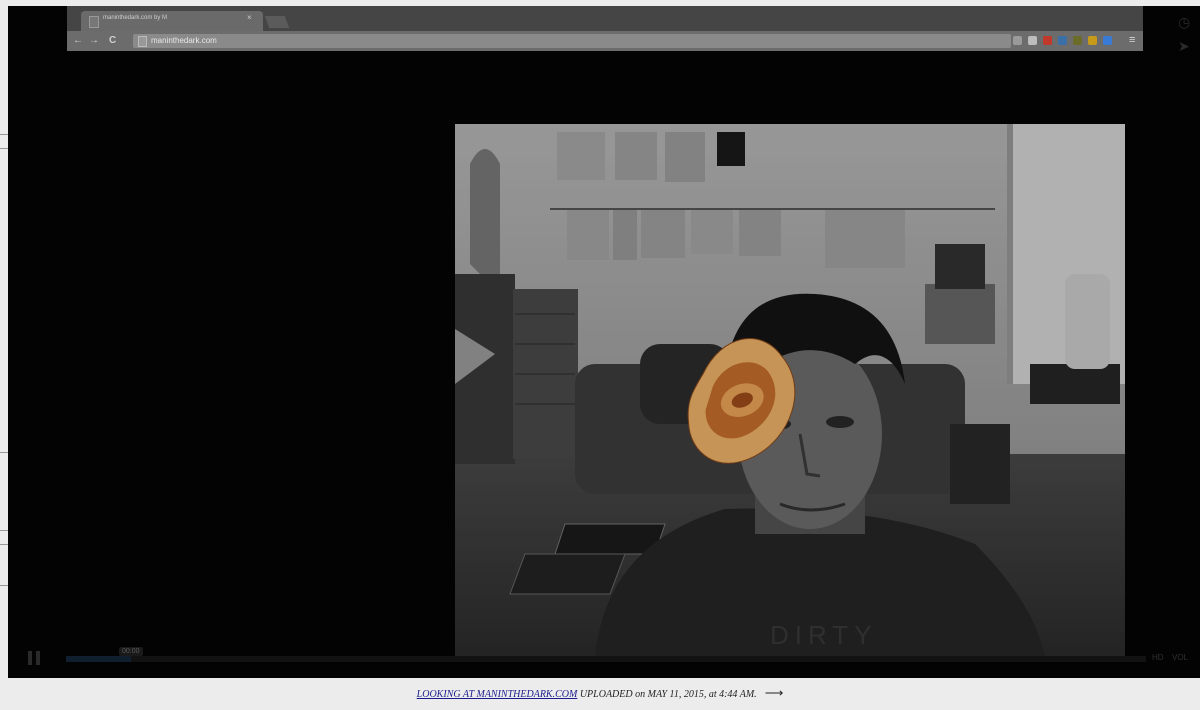 This screenshot has height=710, width=1200. What do you see at coordinates (112, 41) in the screenshot?
I see `reload-icon: C` at bounding box center [112, 41].